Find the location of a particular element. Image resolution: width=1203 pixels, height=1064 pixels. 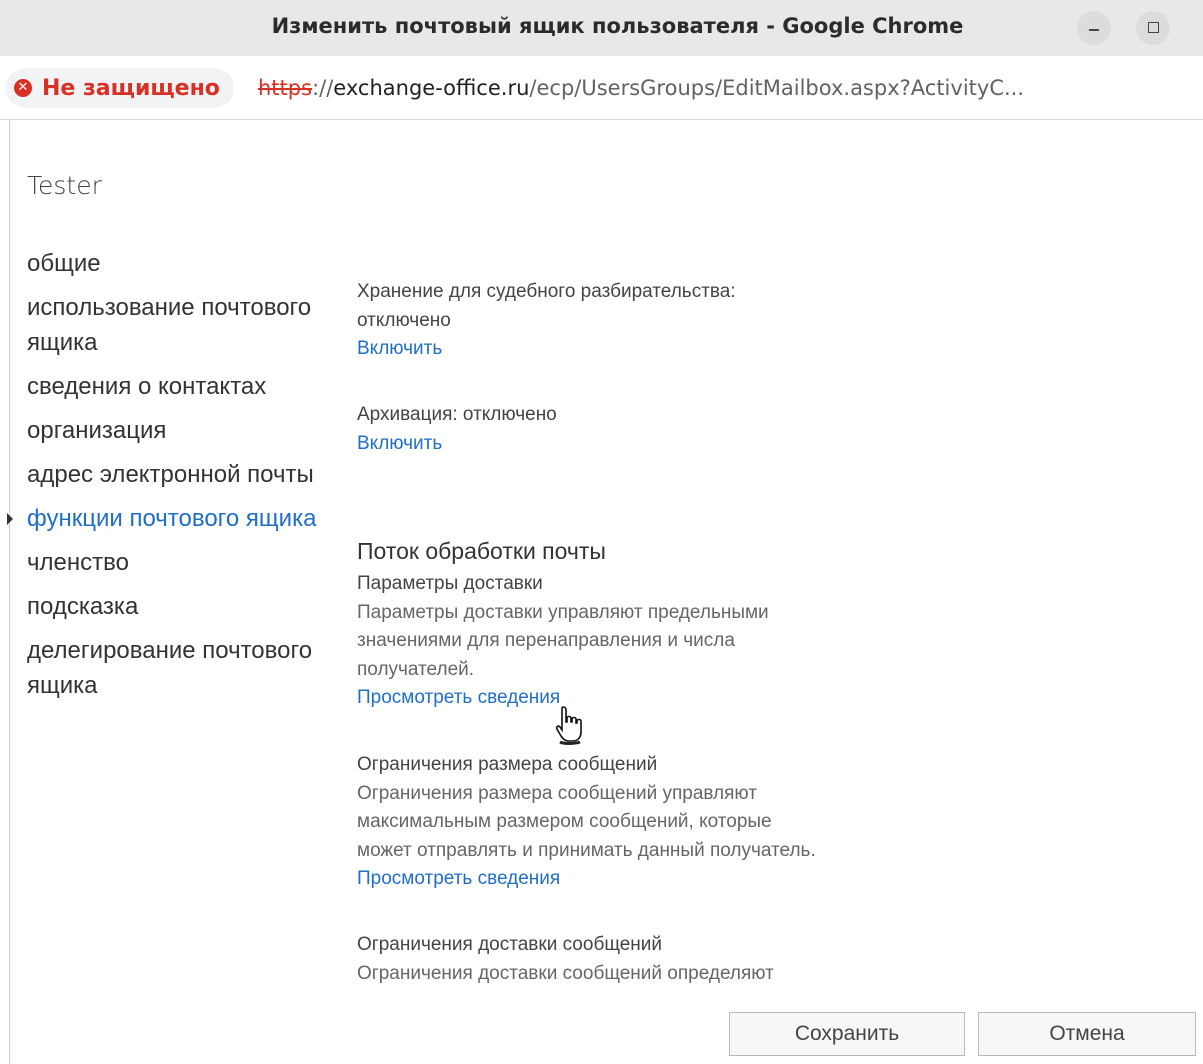

archiving-section: Архивация: отключено Включить is located at coordinates (637, 429).